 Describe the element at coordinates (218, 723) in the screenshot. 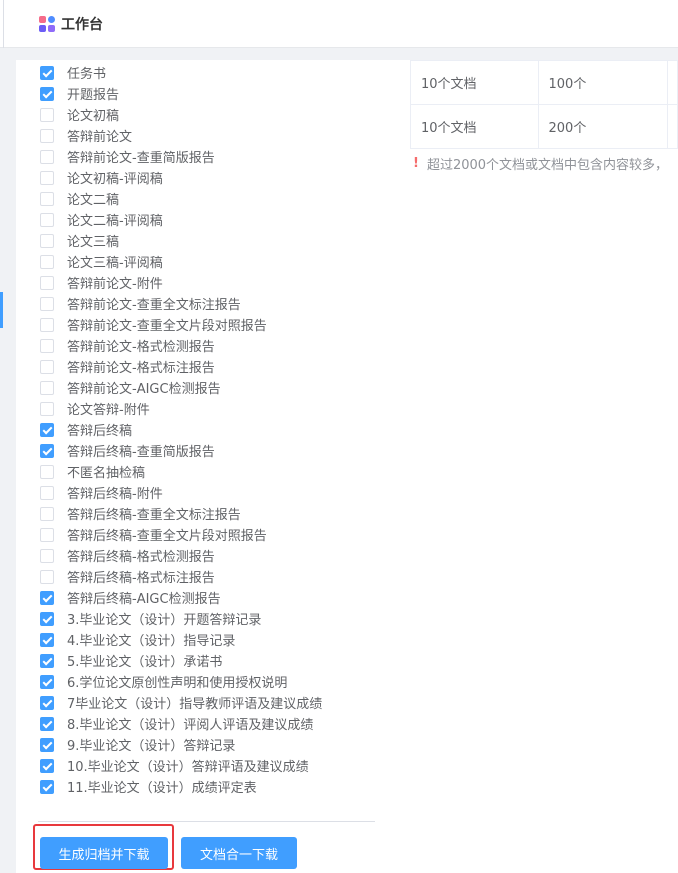

I see `checklist-item: 8.毕业论文（设计）评阅人评语及建议成绩` at that location.